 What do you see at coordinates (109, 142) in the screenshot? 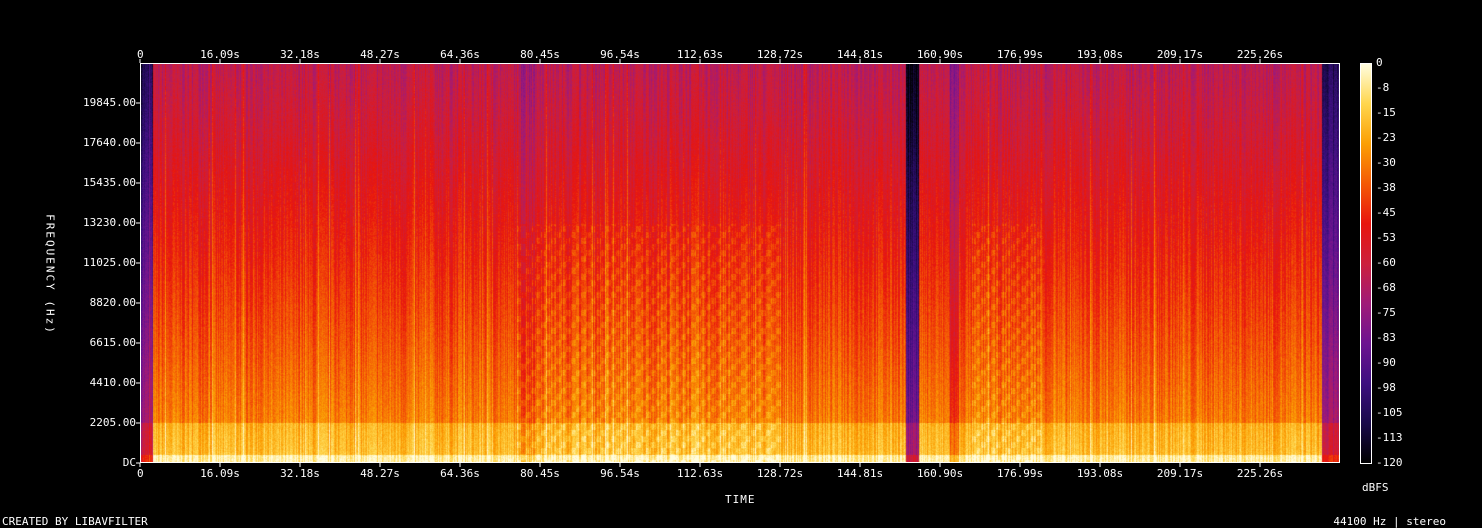
I see `y-tick-label: 17640.00` at bounding box center [109, 142].